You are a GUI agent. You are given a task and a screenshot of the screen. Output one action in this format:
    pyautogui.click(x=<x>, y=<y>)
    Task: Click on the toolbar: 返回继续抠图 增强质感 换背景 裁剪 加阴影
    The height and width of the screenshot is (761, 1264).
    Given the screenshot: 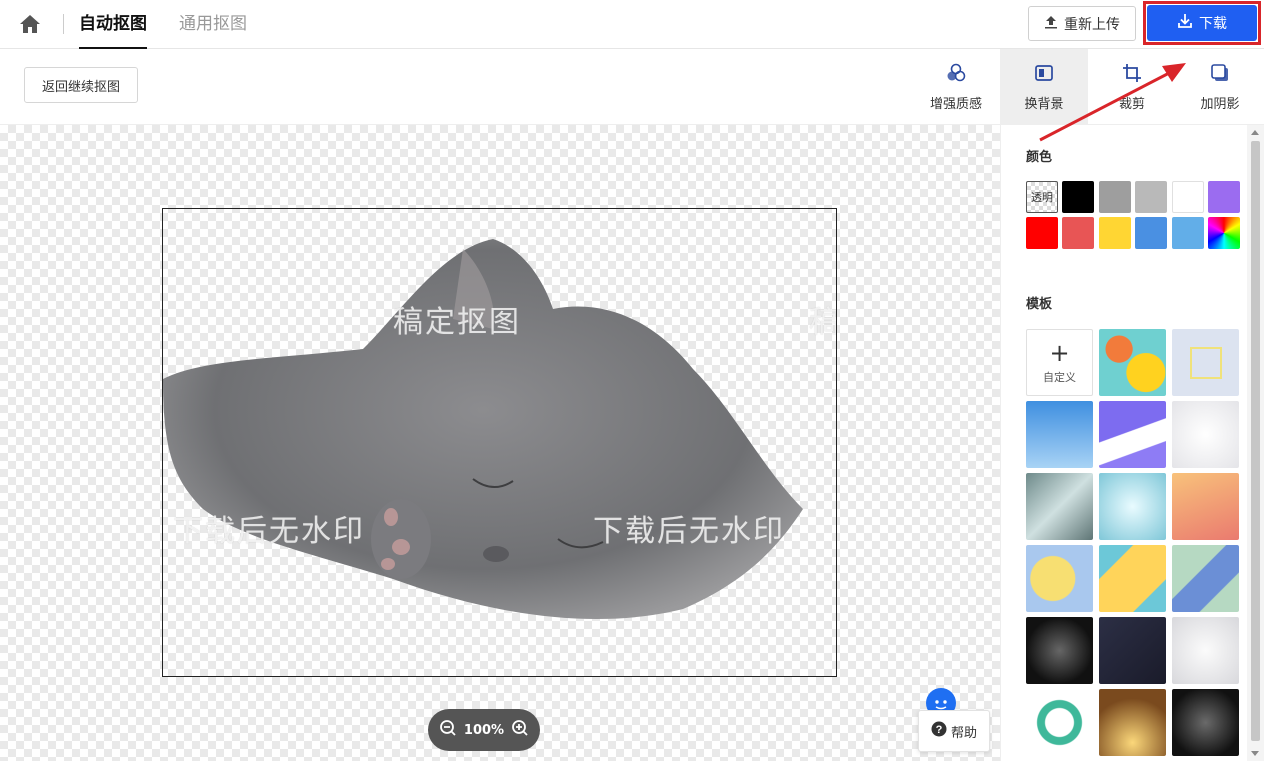 What is the action you would take?
    pyautogui.click(x=632, y=87)
    